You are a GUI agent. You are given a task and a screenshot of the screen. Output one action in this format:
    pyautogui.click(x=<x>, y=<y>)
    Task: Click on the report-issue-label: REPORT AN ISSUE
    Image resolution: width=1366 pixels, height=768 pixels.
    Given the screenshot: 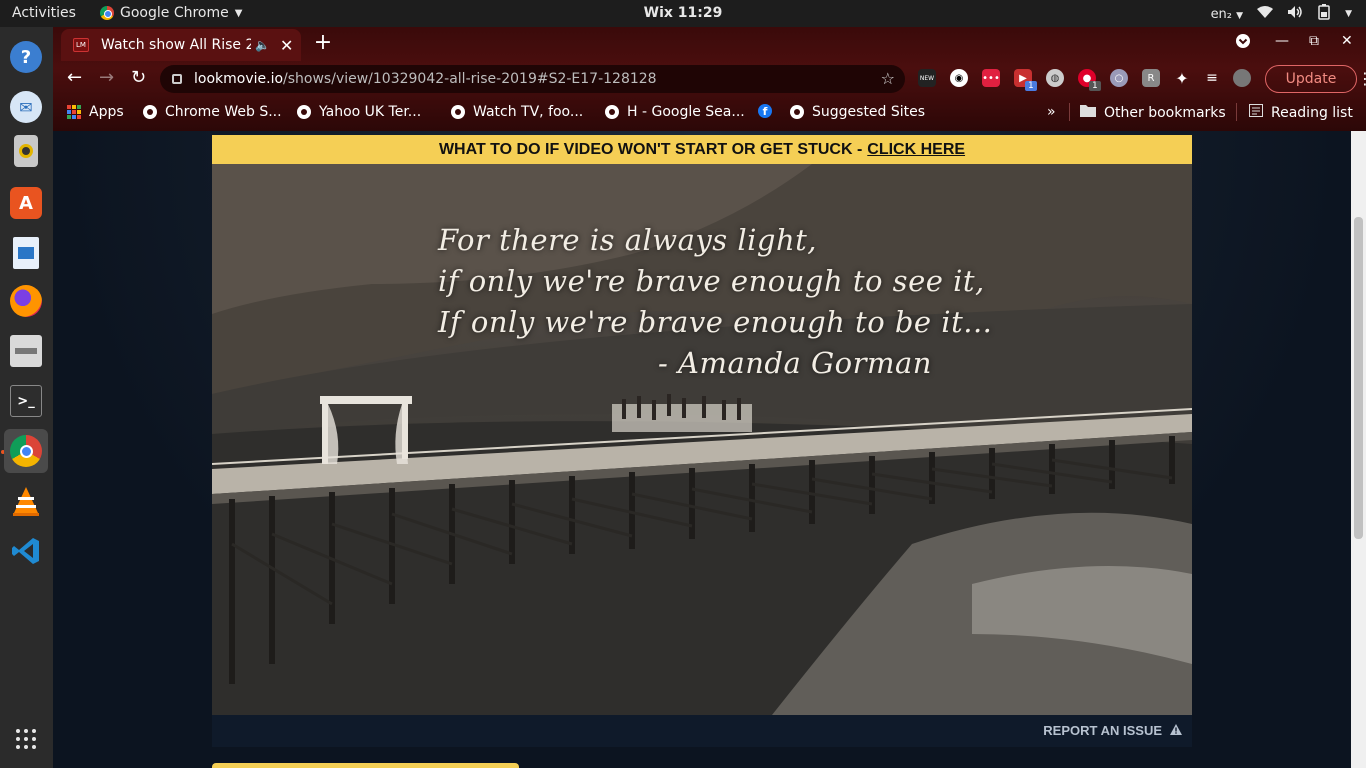 What is the action you would take?
    pyautogui.click(x=1102, y=730)
    